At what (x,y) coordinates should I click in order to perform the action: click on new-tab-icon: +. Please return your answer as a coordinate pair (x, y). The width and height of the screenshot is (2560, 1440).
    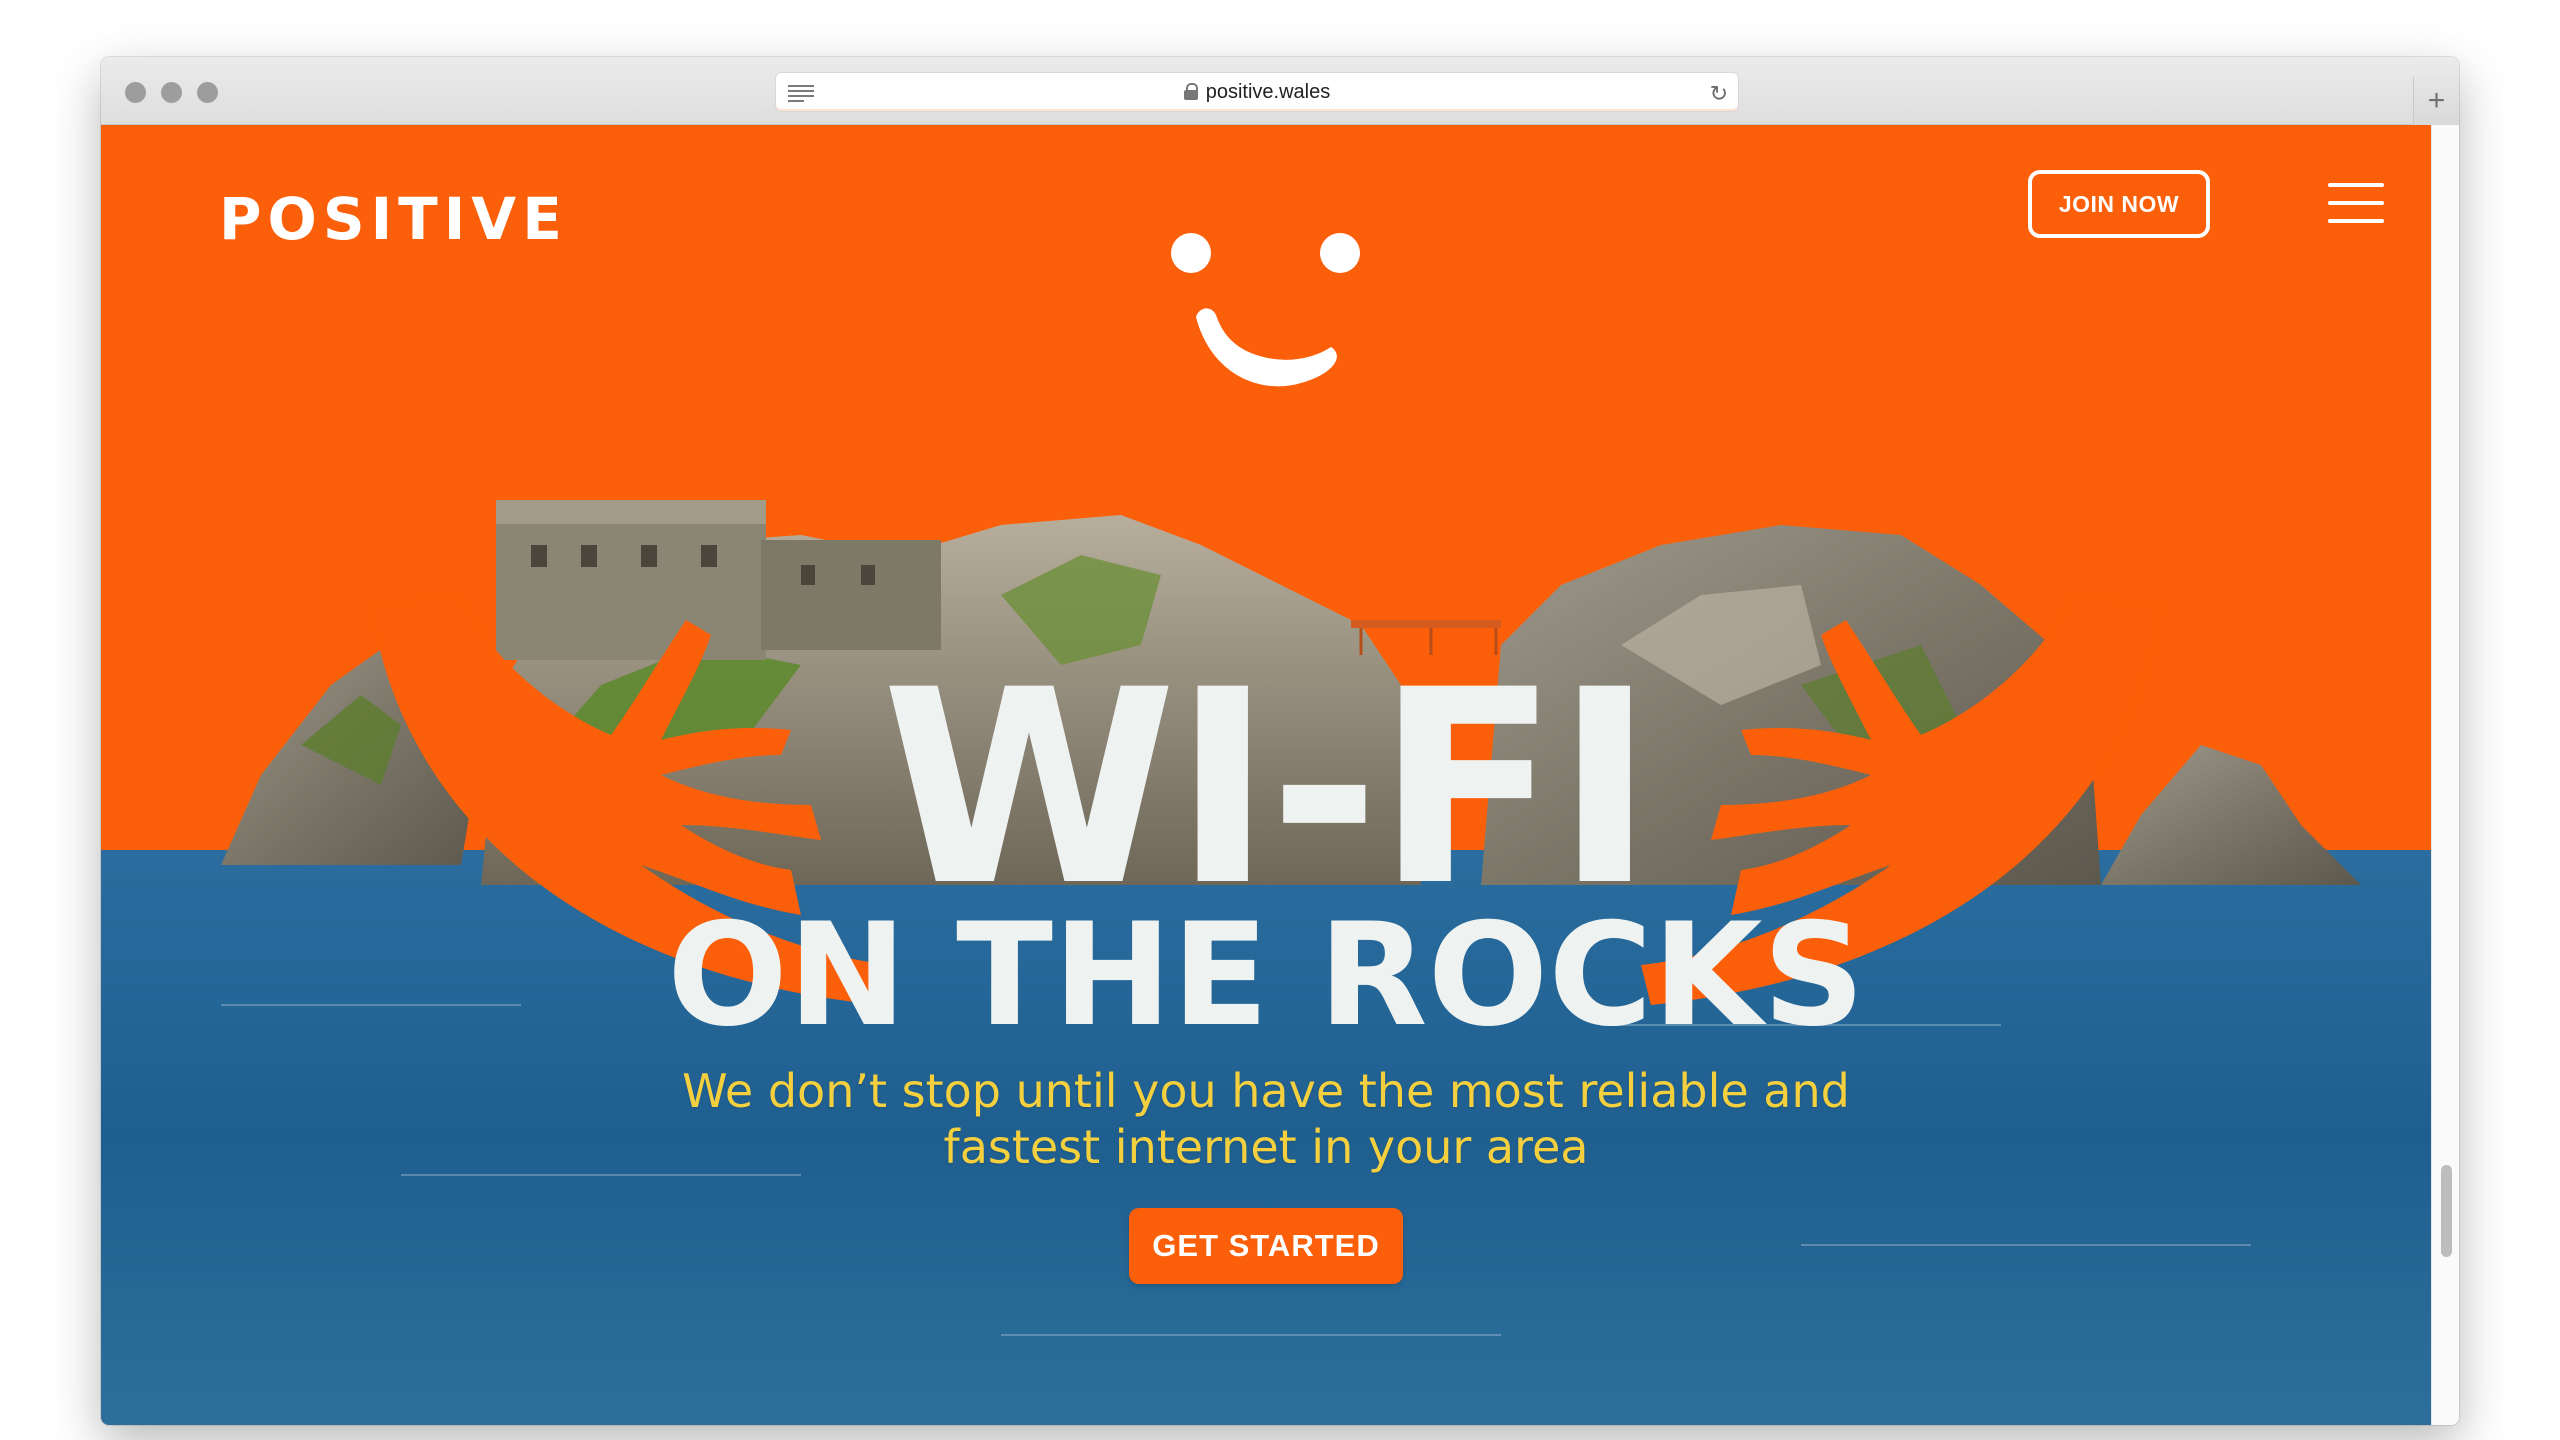
    Looking at the image, I should click on (2436, 101).